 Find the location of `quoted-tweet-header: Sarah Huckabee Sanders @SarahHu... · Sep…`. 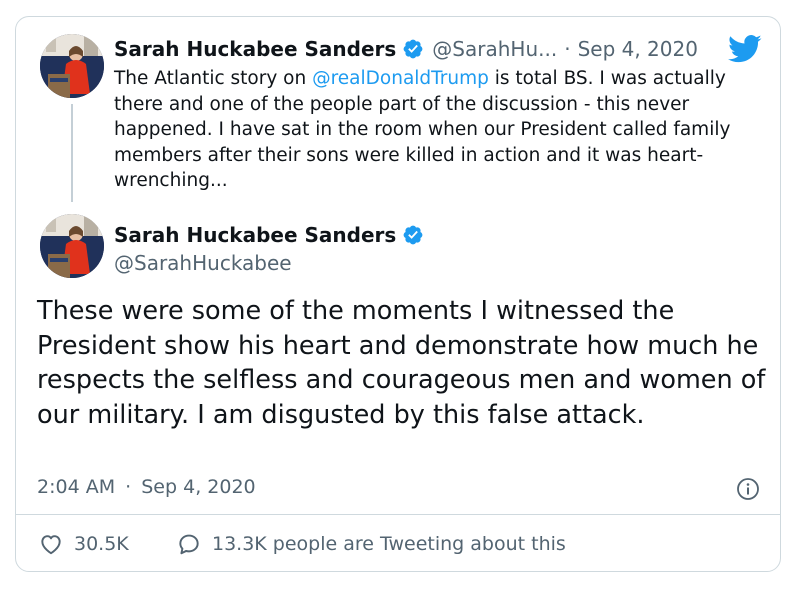

quoted-tweet-header: Sarah Huckabee Sanders @SarahHu... · Sep… is located at coordinates (406, 49).